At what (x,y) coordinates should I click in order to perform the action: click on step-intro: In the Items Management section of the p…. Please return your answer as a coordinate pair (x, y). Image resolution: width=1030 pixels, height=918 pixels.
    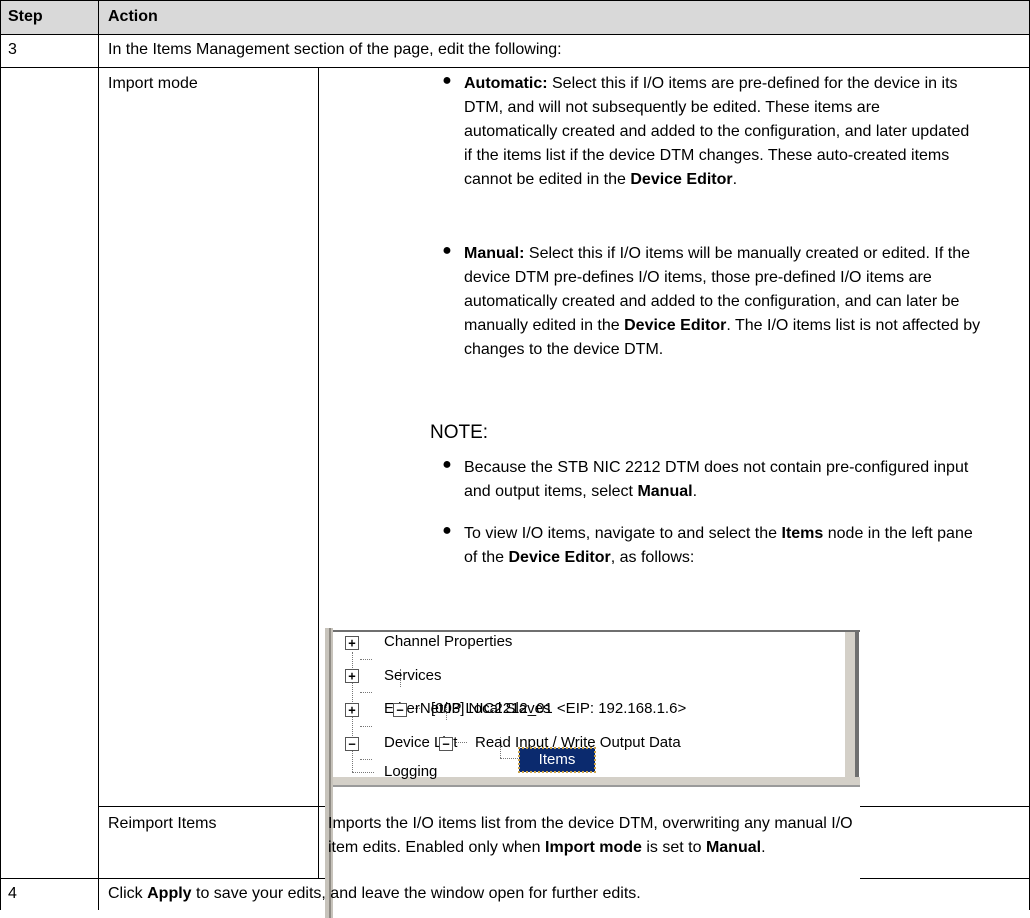
    Looking at the image, I should click on (335, 49).